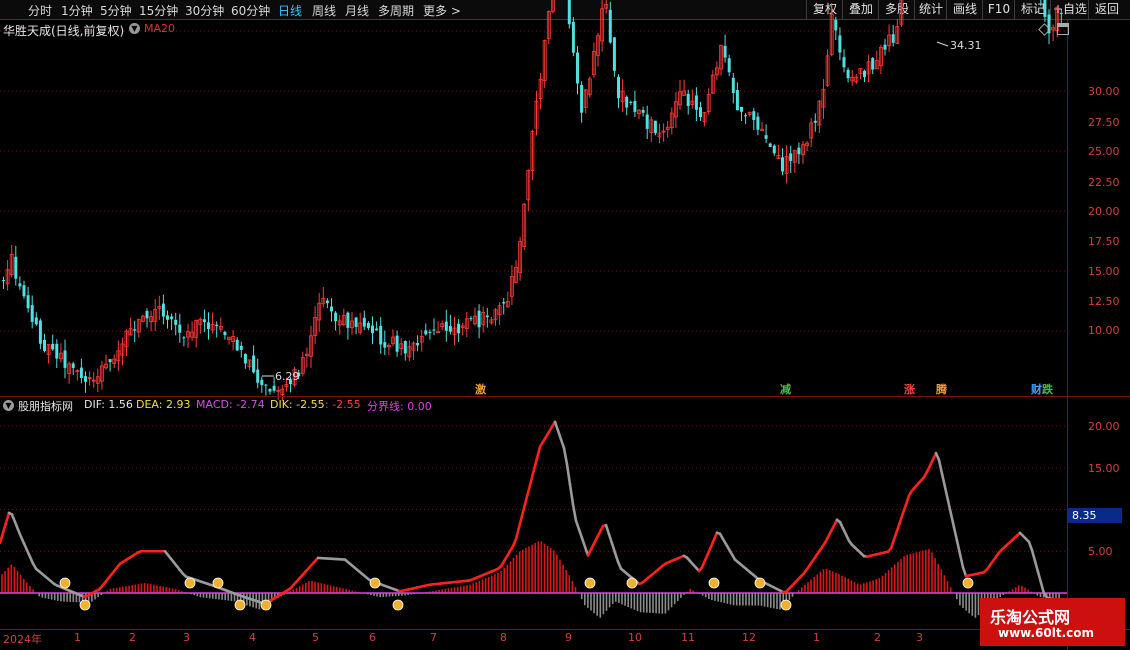  What do you see at coordinates (480, 389) in the screenshot?
I see `event-marker: 激` at bounding box center [480, 389].